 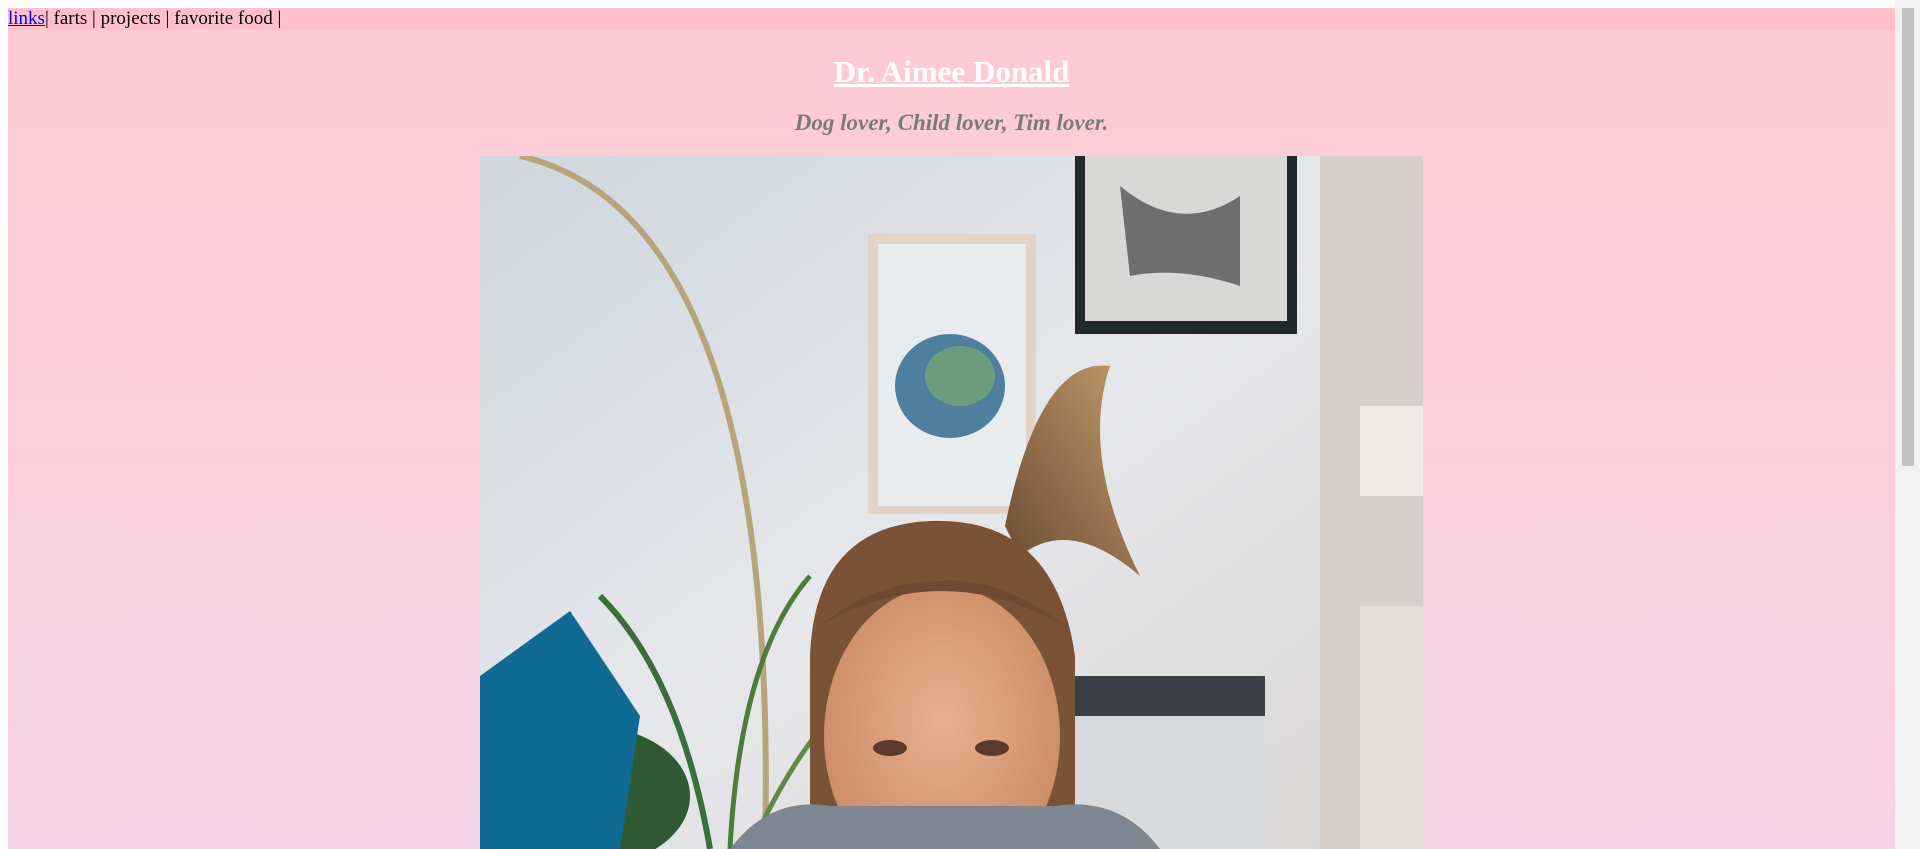 I want to click on page-subtitle: Dog lover, Child lover, Tim lover., so click(x=951, y=122).